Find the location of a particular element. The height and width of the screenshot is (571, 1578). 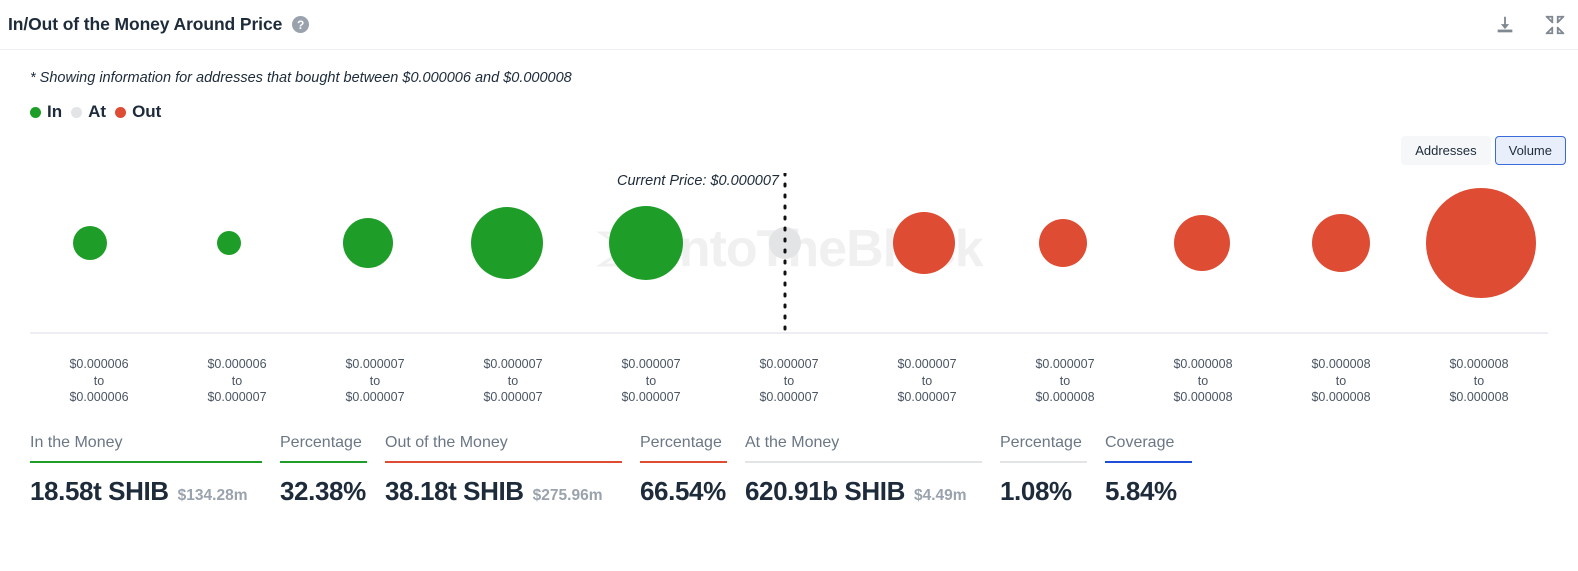

legend-item-out: Out is located at coordinates (138, 112).